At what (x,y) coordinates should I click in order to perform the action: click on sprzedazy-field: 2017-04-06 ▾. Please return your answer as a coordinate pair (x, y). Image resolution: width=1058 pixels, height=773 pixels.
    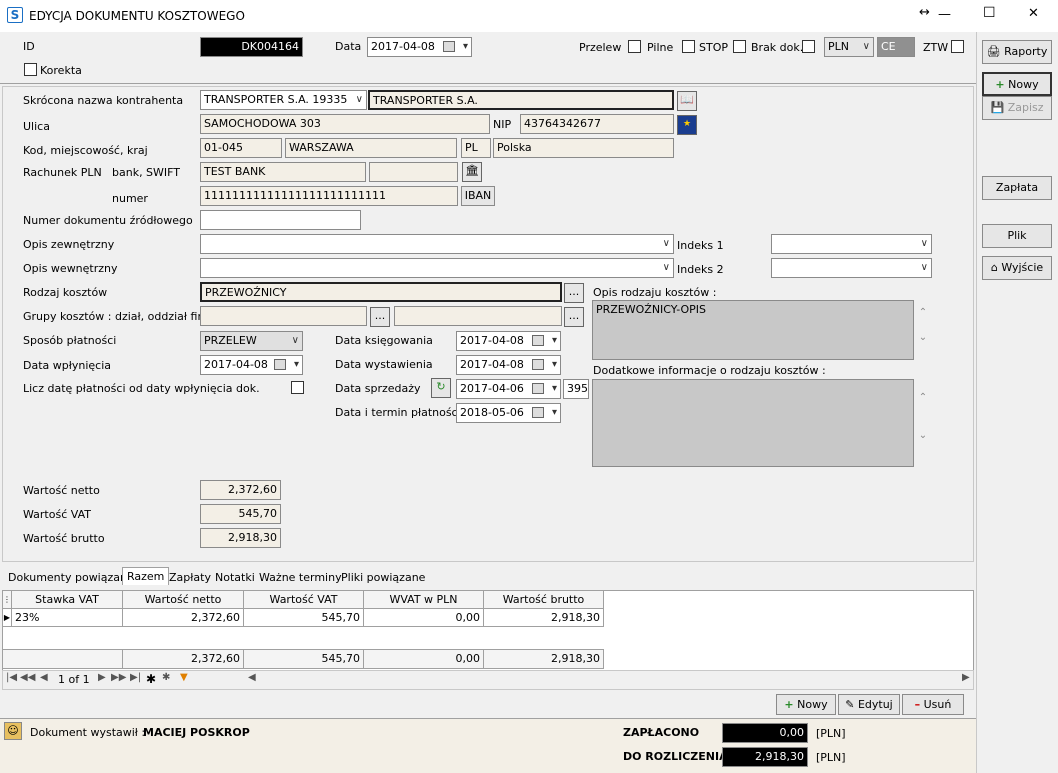
    Looking at the image, I should click on (508, 389).